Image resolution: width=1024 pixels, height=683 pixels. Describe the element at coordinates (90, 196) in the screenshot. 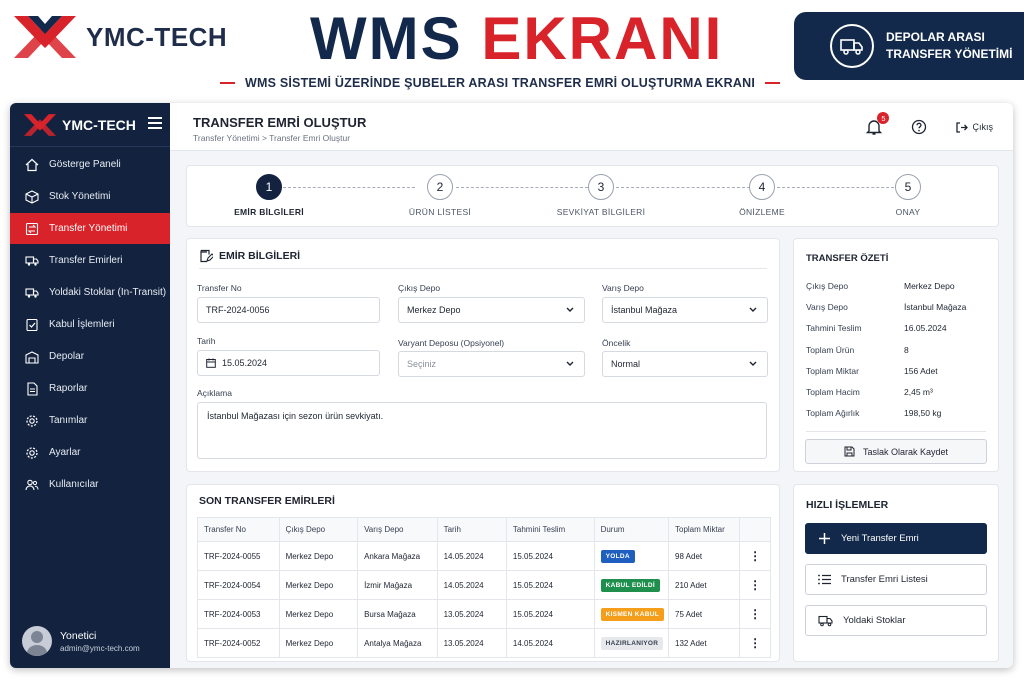

I see `sidebar-item-stock: Stok Yönetimi` at that location.